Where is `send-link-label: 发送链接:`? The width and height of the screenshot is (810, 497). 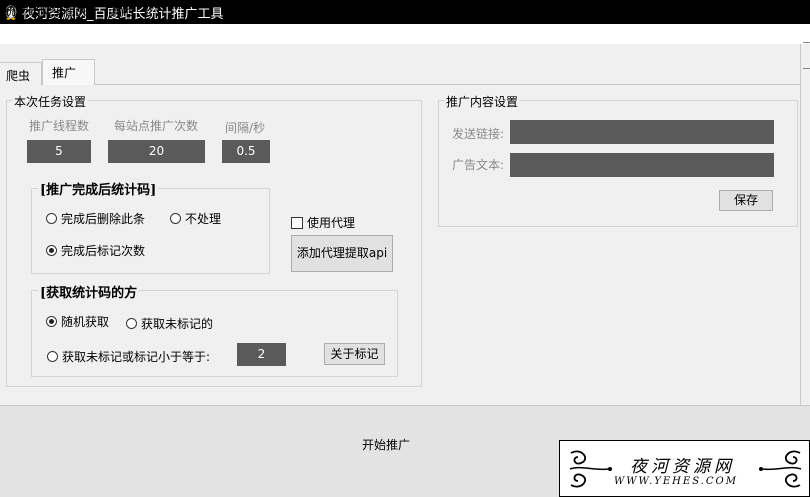
send-link-label: 发送链接: is located at coordinates (478, 134).